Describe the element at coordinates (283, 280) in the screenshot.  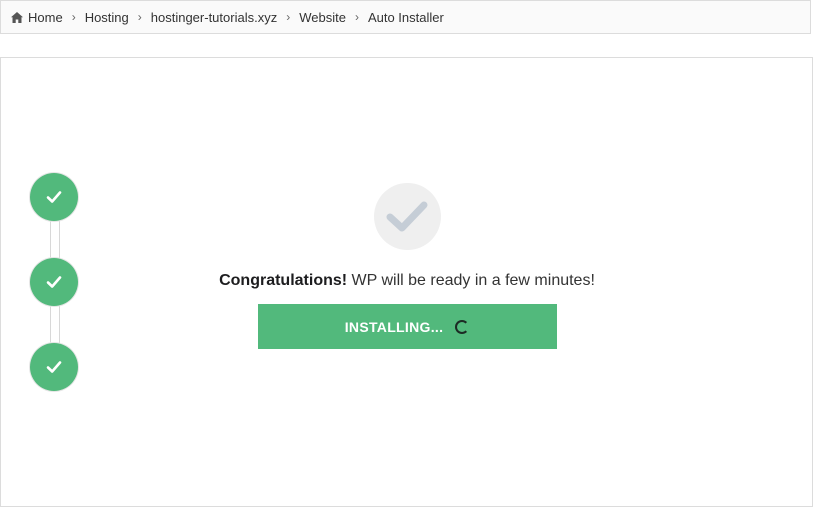
I see `success-title: Congratulations!` at that location.